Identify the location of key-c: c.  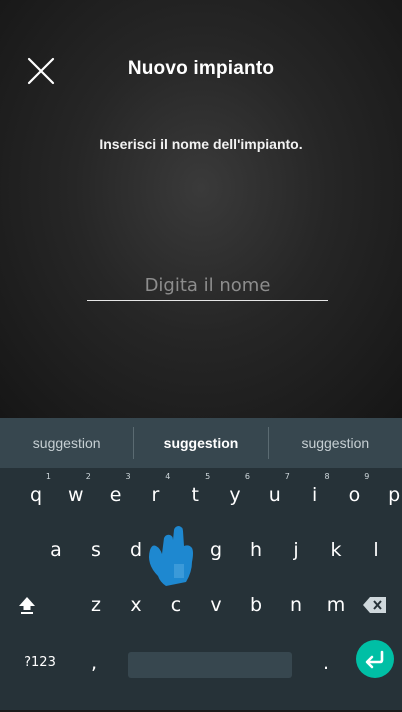
(176, 605).